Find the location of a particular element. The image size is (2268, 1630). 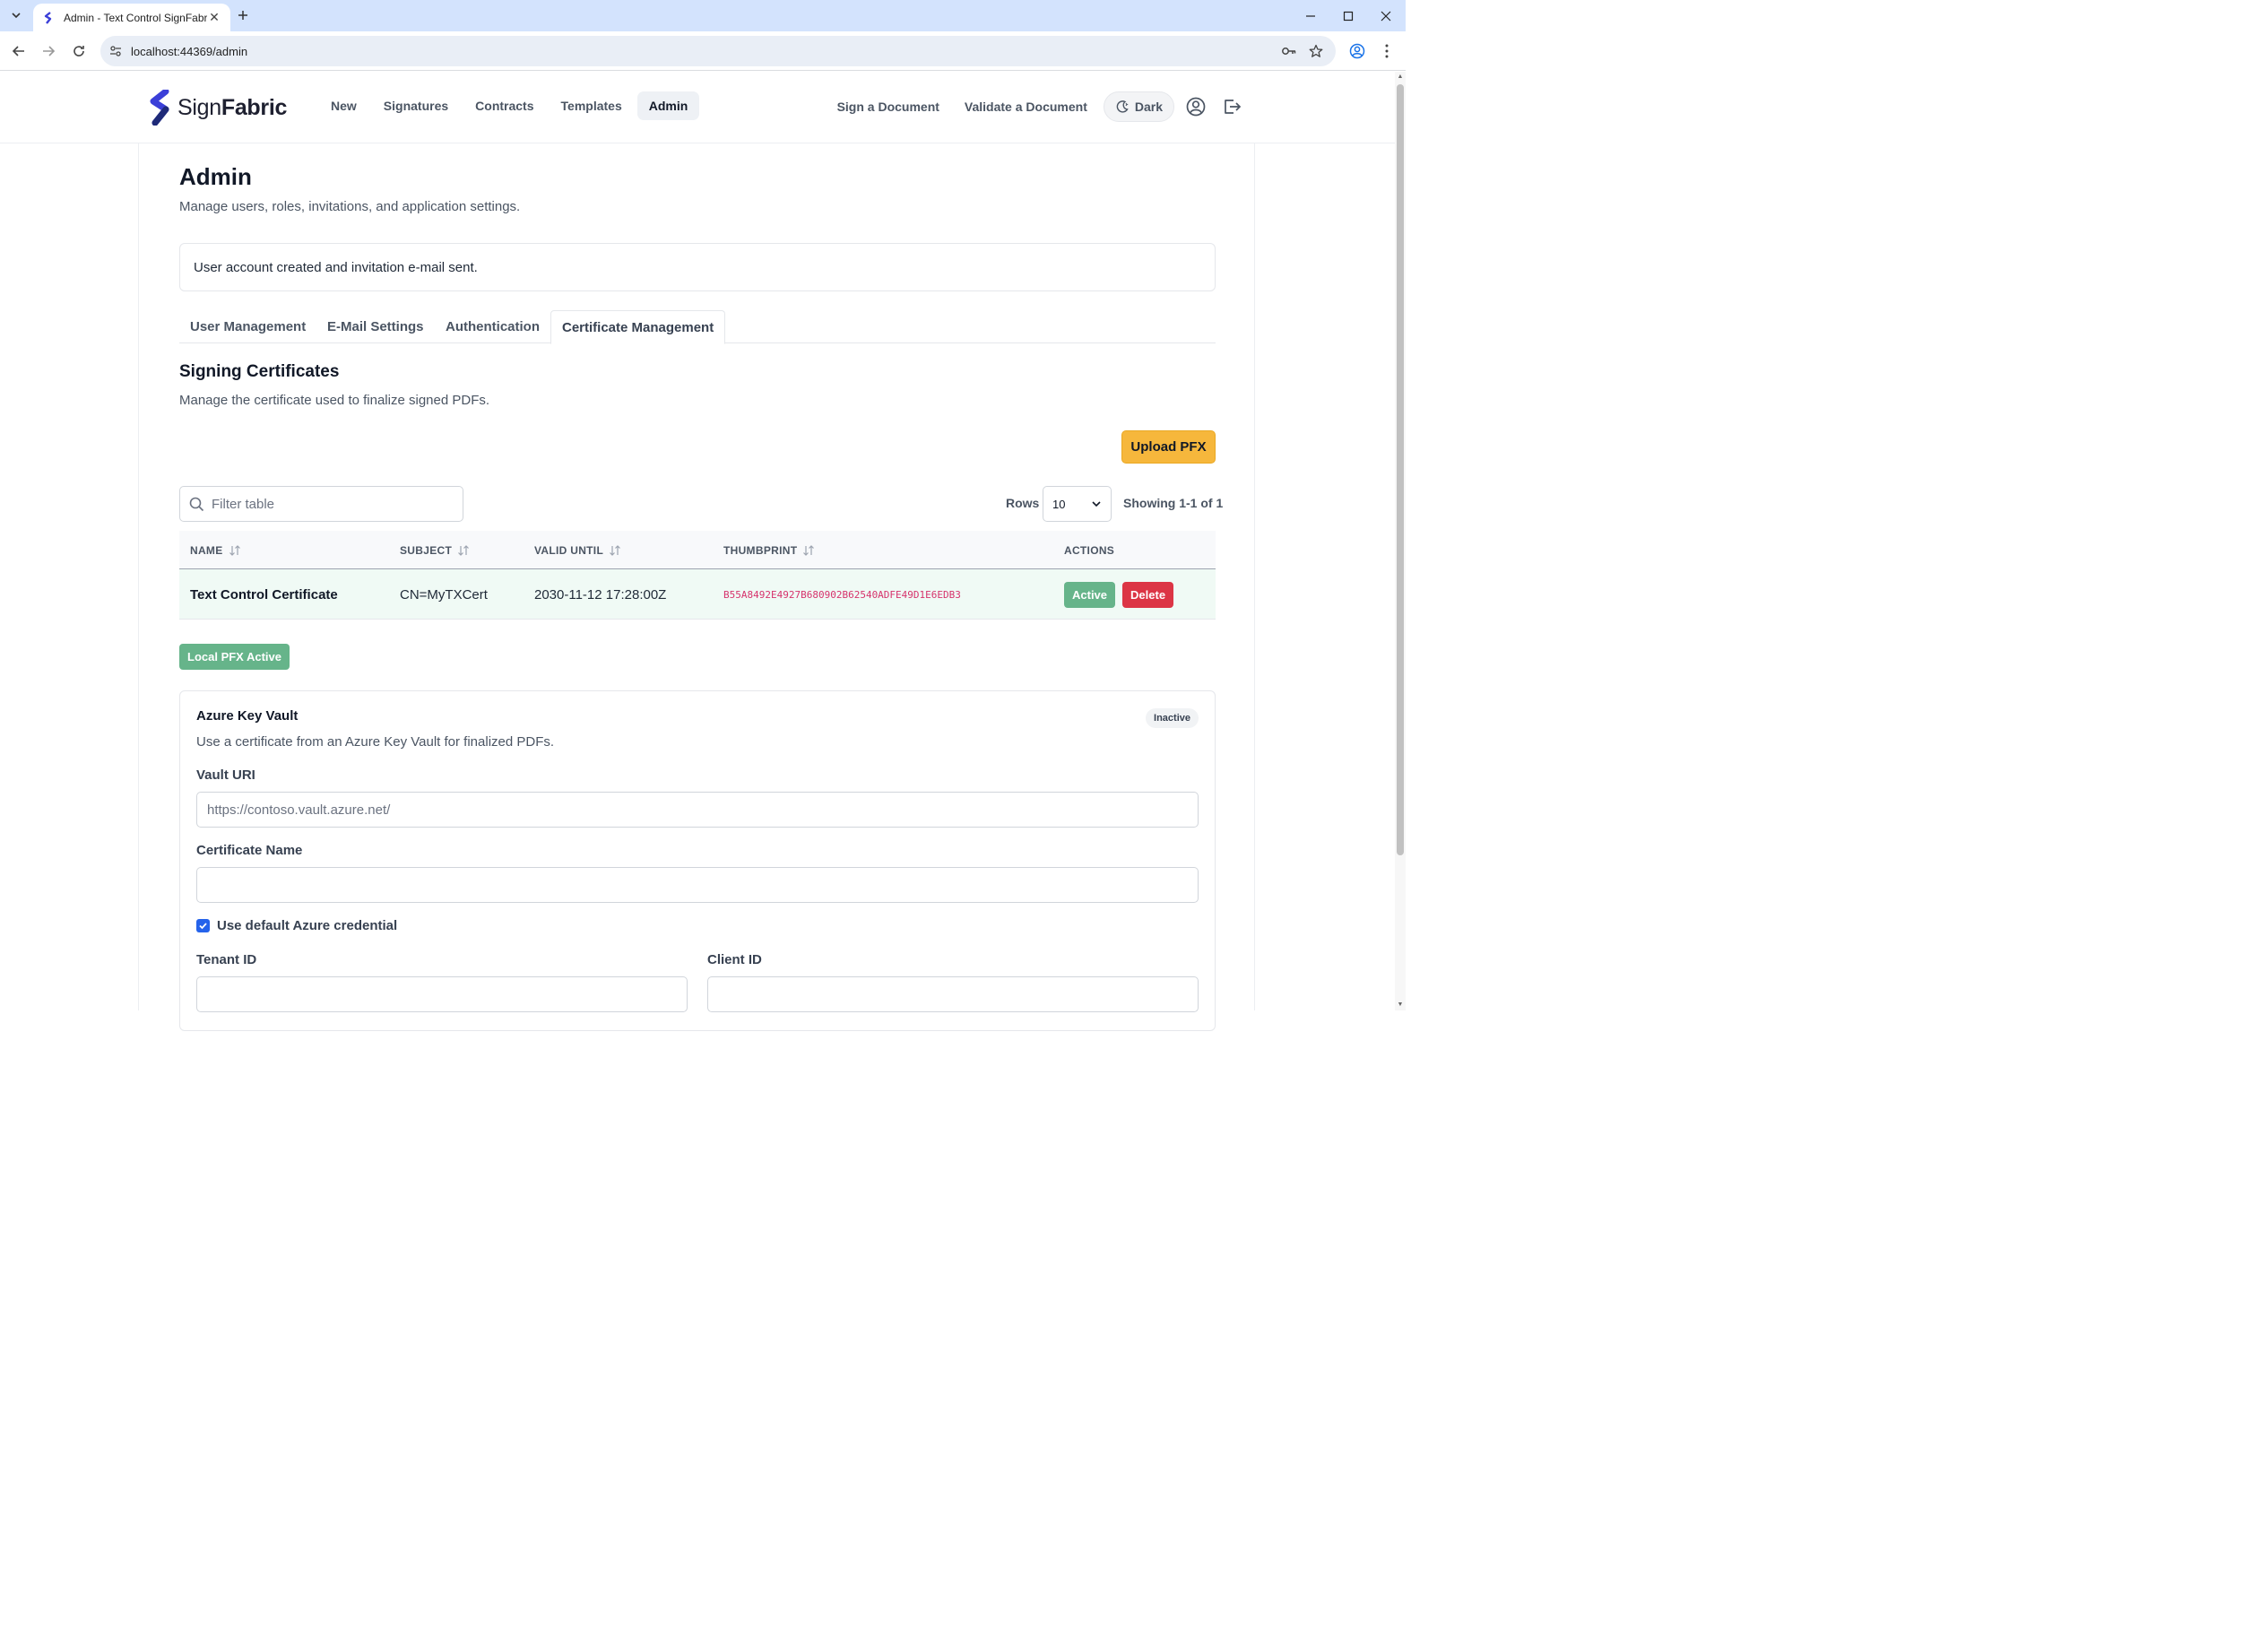

scroll-up-icon: ▲ is located at coordinates (1400, 77).